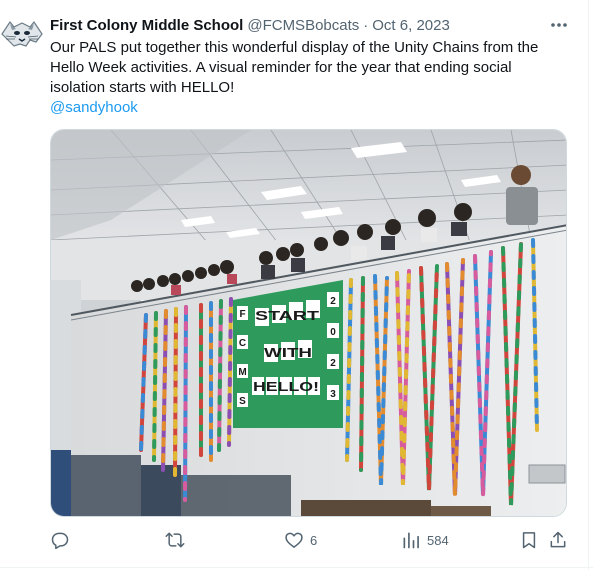 This screenshot has height=570, width=593. I want to click on frame-right-border, so click(588, 285).